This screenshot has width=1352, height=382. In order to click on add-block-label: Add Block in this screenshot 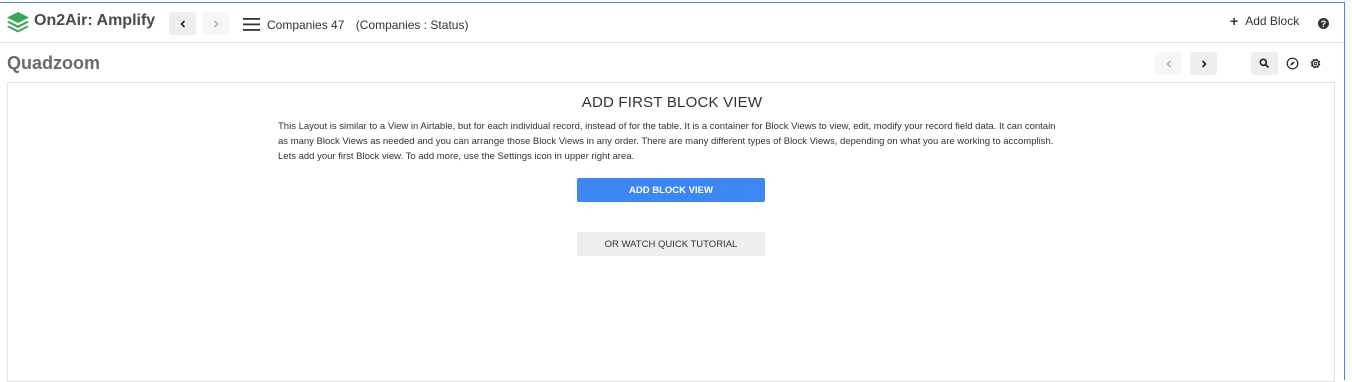, I will do `click(1272, 21)`.